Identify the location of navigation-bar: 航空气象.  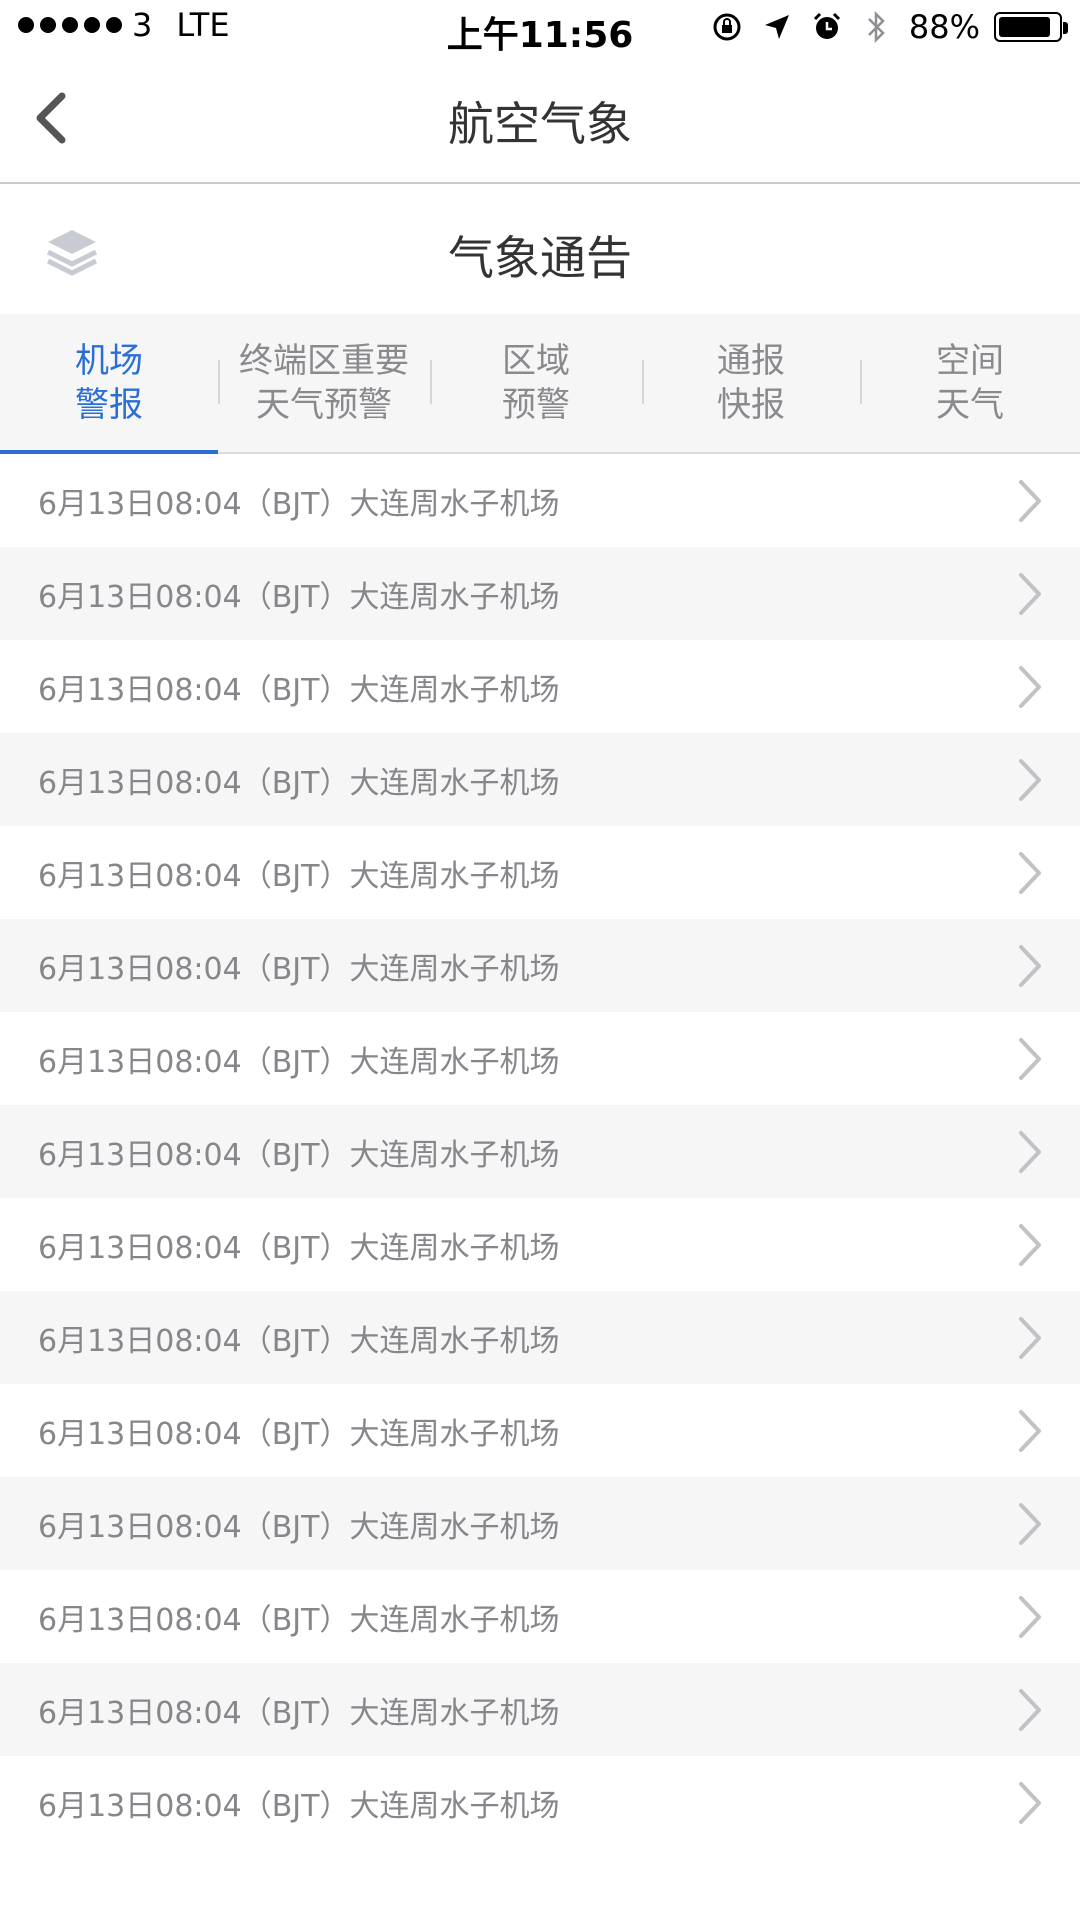
(540, 121).